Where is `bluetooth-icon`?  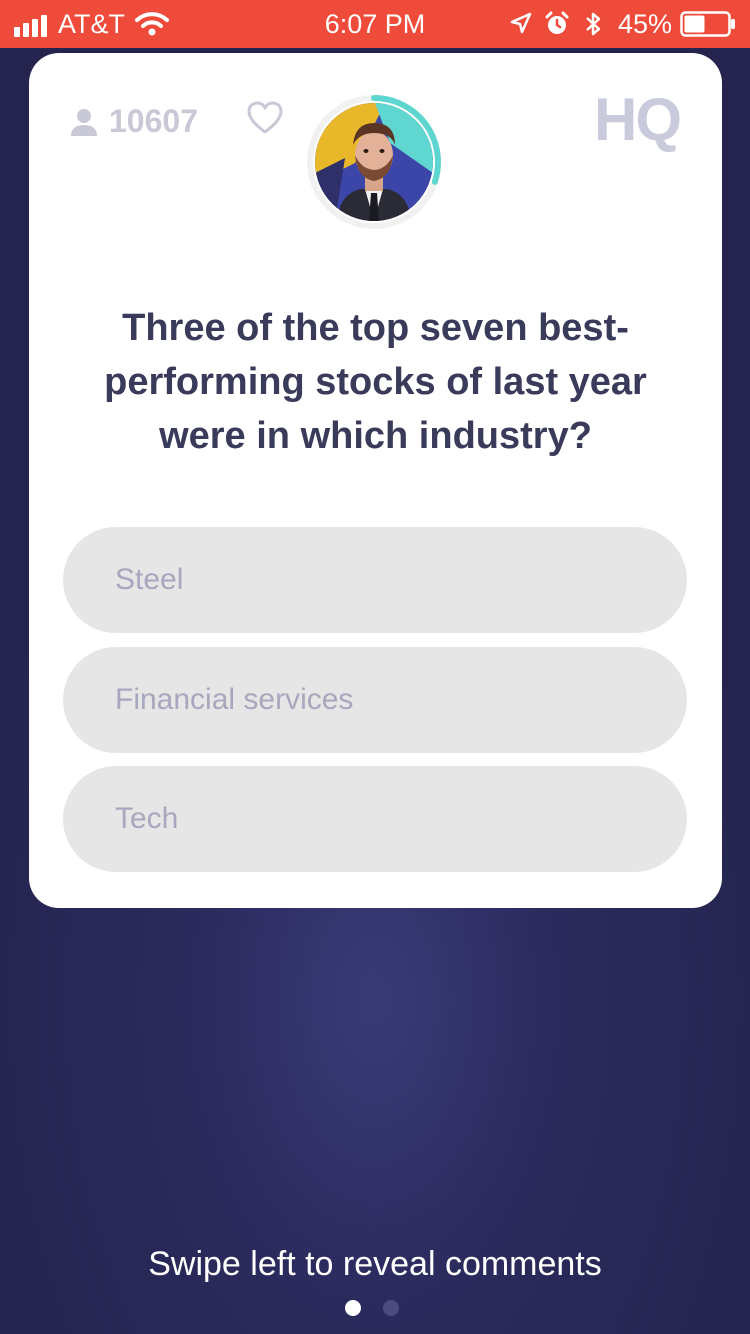
bluetooth-icon is located at coordinates (593, 24).